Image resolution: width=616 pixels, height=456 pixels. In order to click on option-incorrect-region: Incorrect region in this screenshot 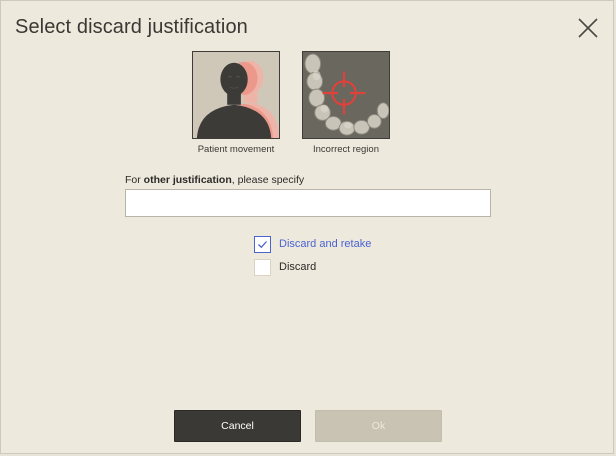, I will do `click(346, 103)`.